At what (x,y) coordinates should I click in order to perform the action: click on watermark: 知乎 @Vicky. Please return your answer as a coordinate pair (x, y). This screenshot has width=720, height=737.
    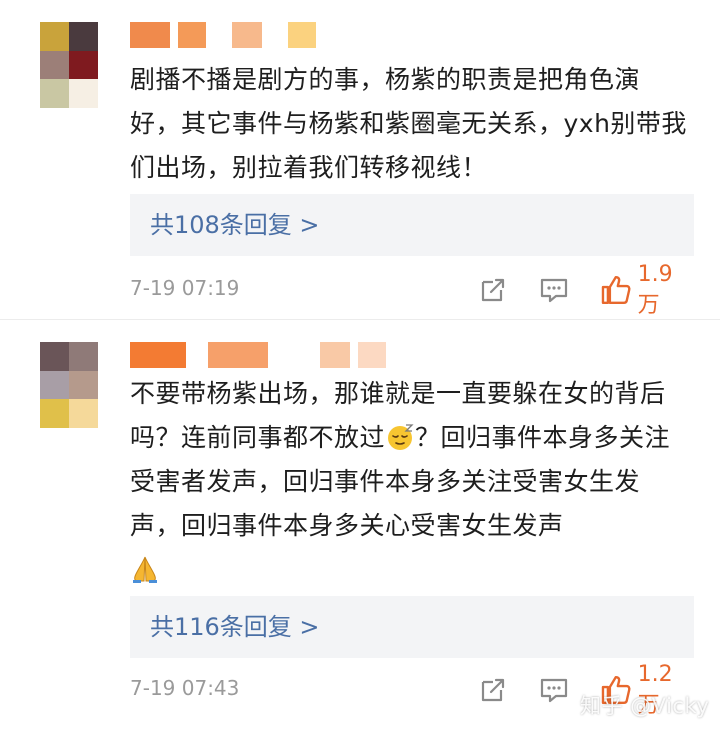
    Looking at the image, I should click on (645, 706).